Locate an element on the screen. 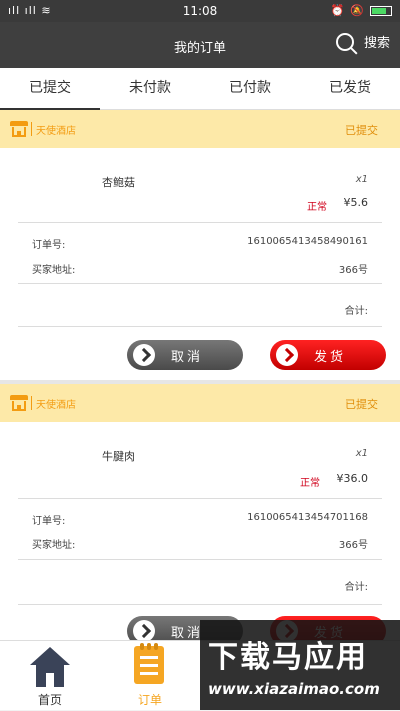 The height and width of the screenshot is (711, 400). watermark-text: 下载马应用 is located at coordinates (288, 657).